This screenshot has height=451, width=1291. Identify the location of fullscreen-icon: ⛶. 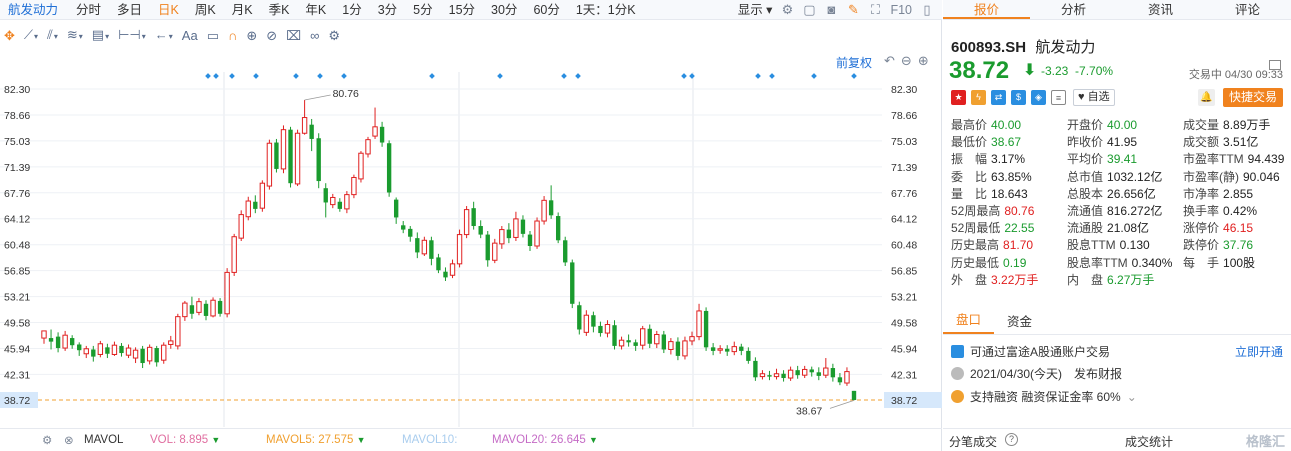
(875, 9).